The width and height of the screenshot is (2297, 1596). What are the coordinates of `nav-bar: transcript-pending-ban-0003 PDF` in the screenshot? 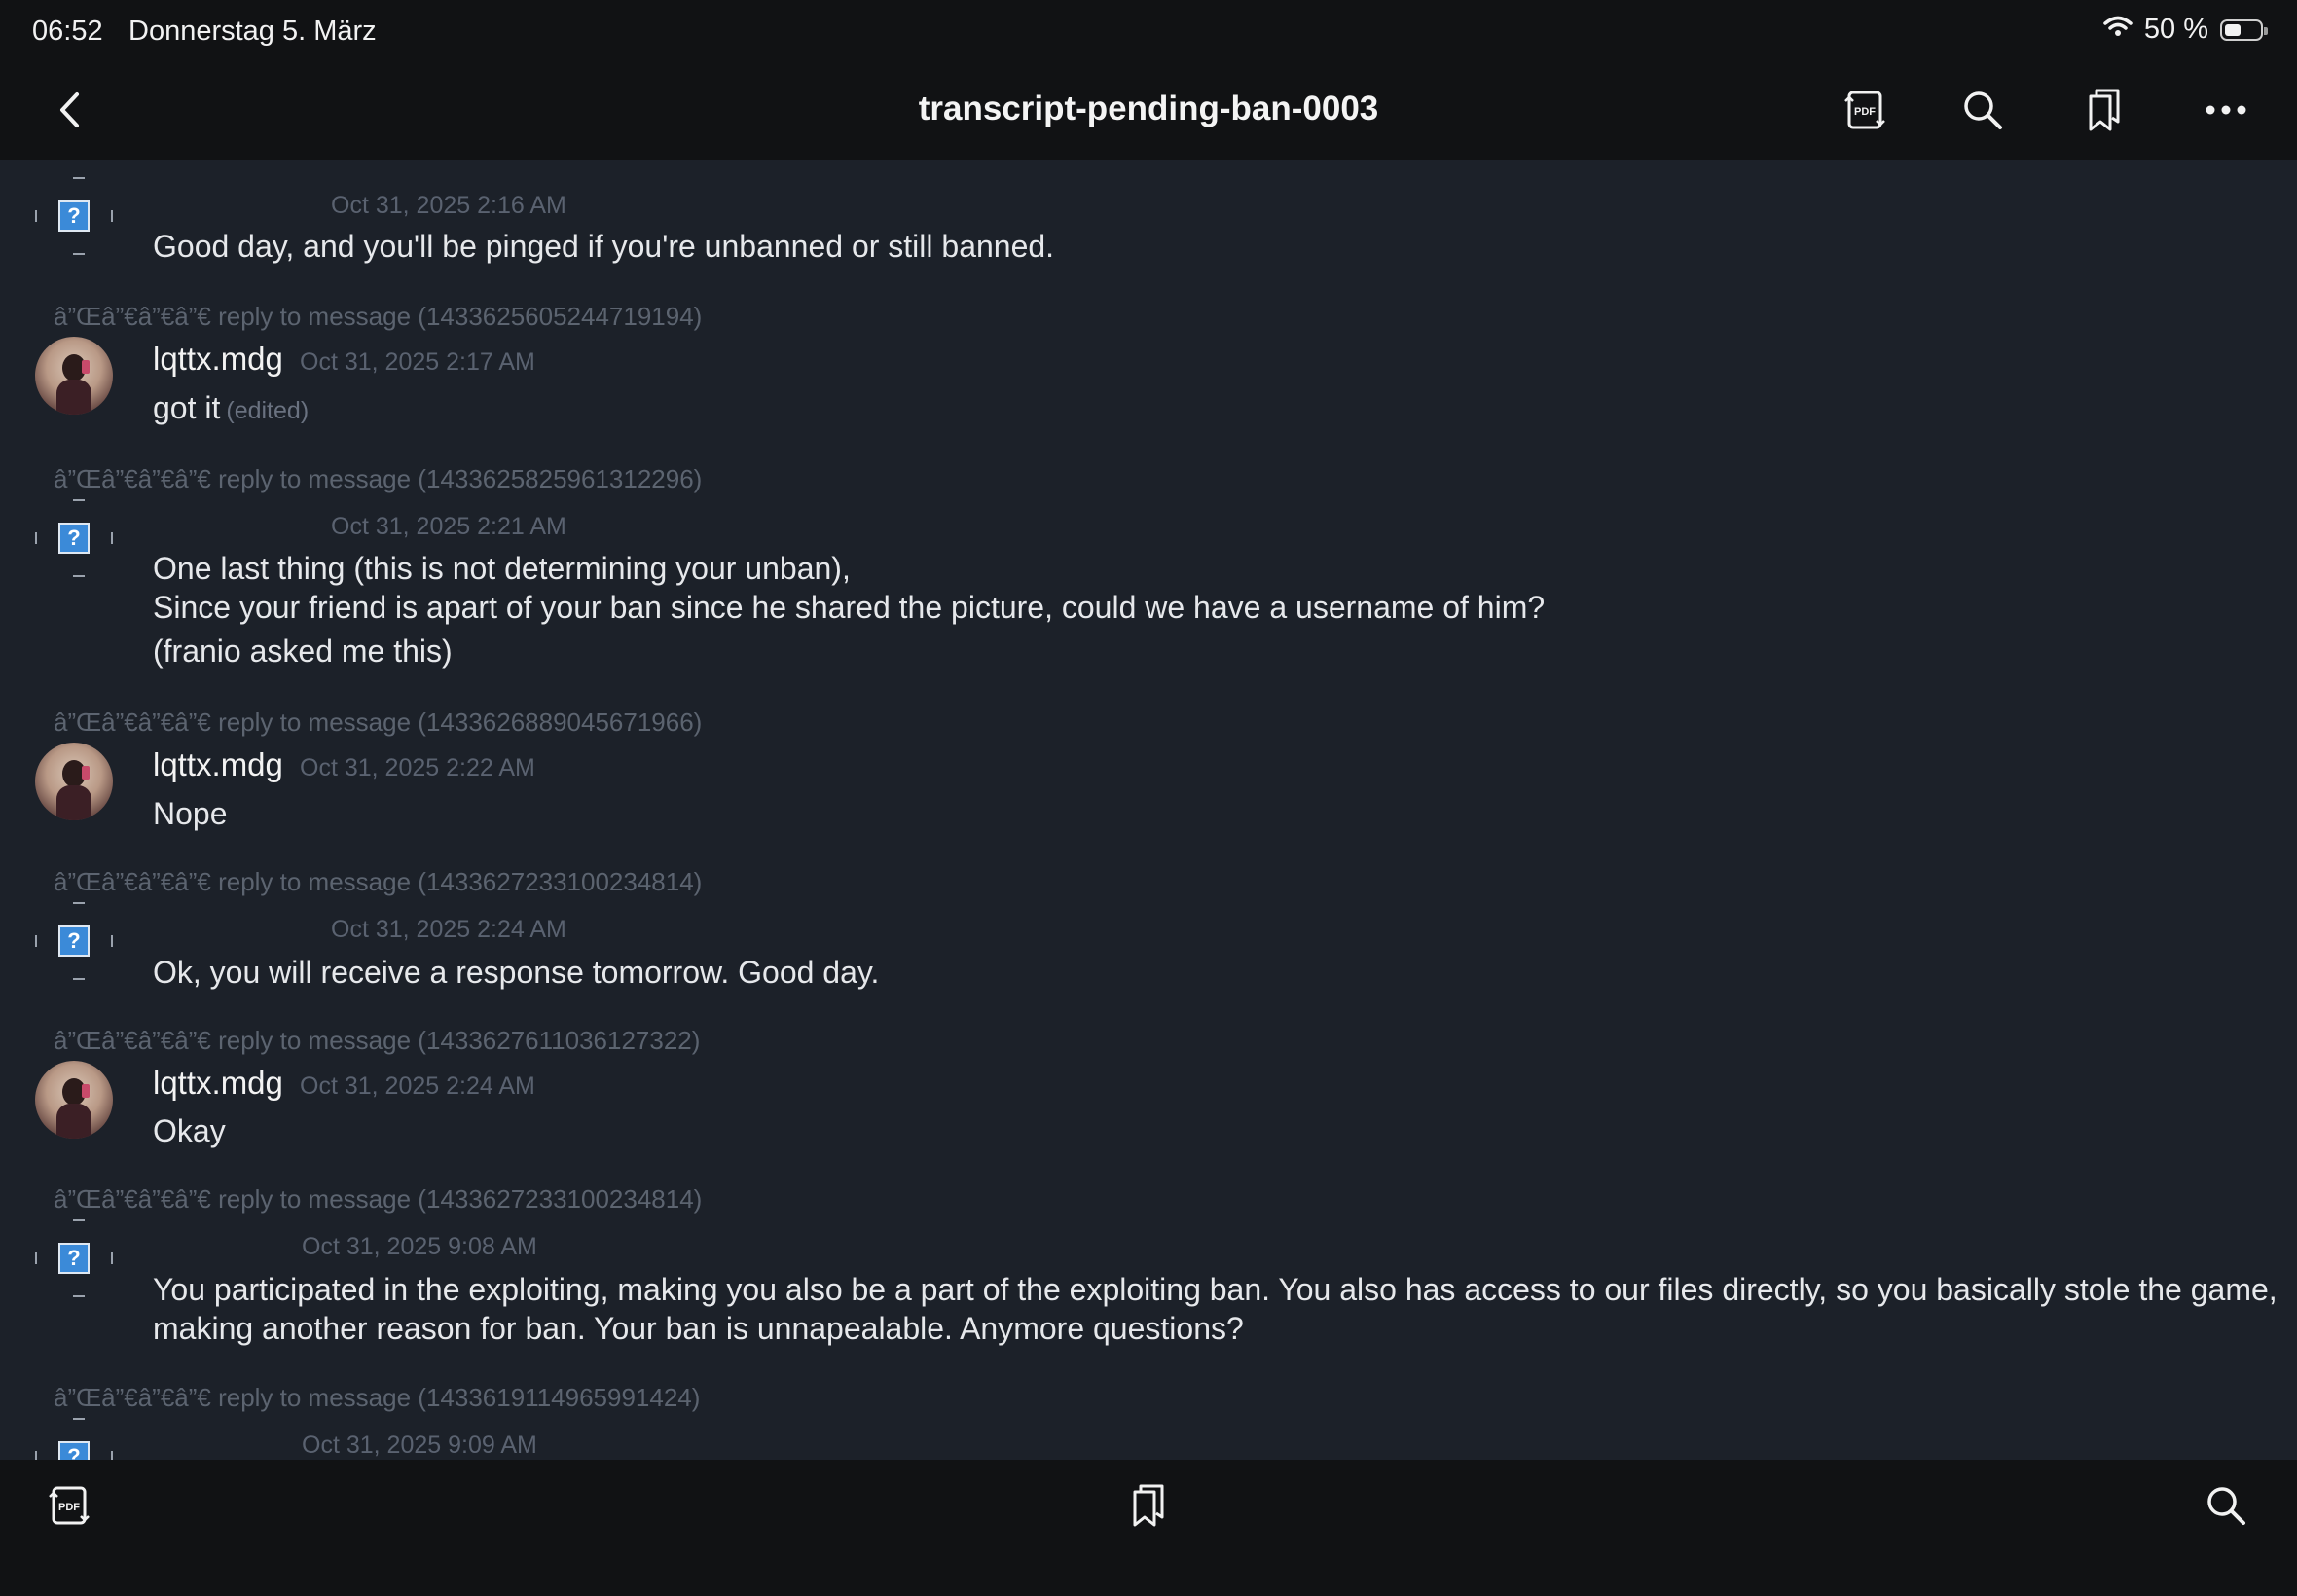 It's located at (1148, 109).